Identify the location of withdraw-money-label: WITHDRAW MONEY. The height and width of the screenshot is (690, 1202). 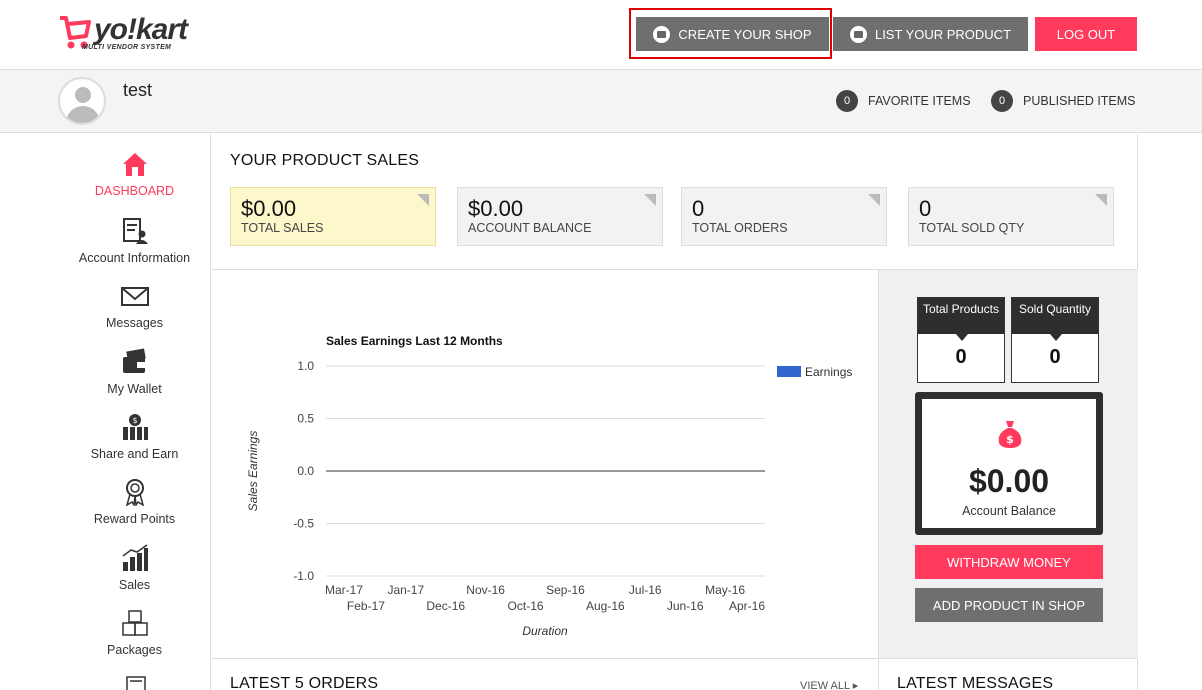
(1009, 562).